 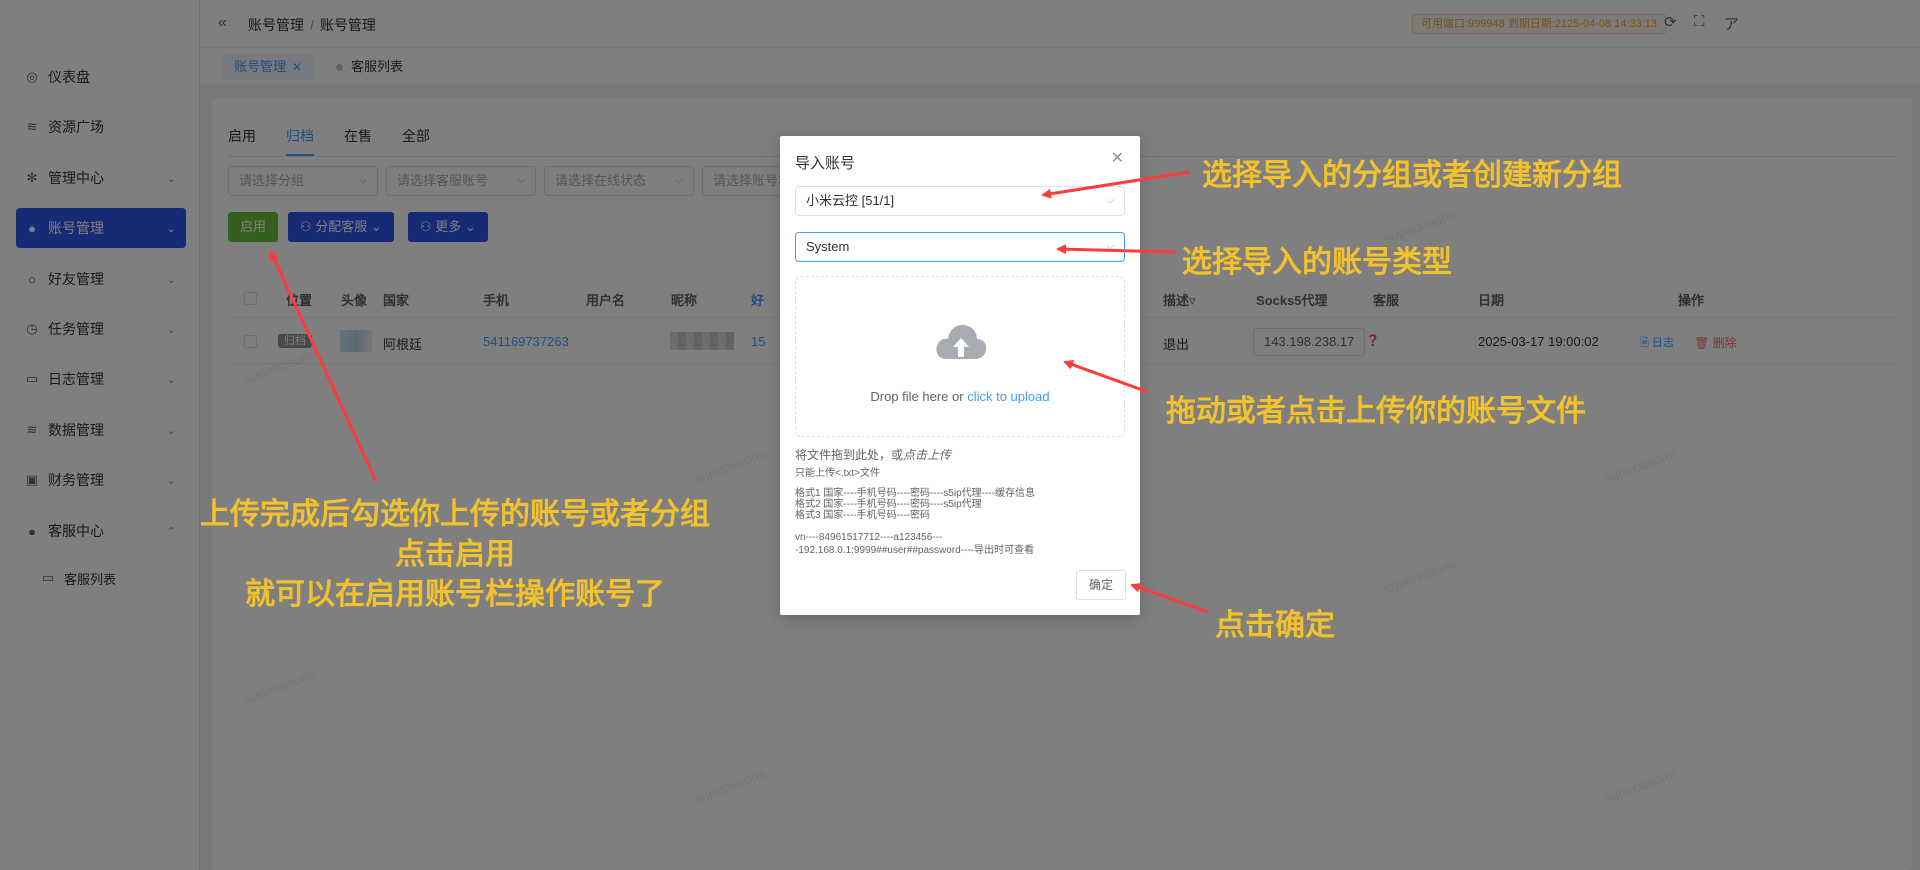 What do you see at coordinates (455, 554) in the screenshot?
I see `annotation-enable: 上传完成后勾选你上传的账号或者分组 点击启用 就可以在启用账号栏操作账号了` at bounding box center [455, 554].